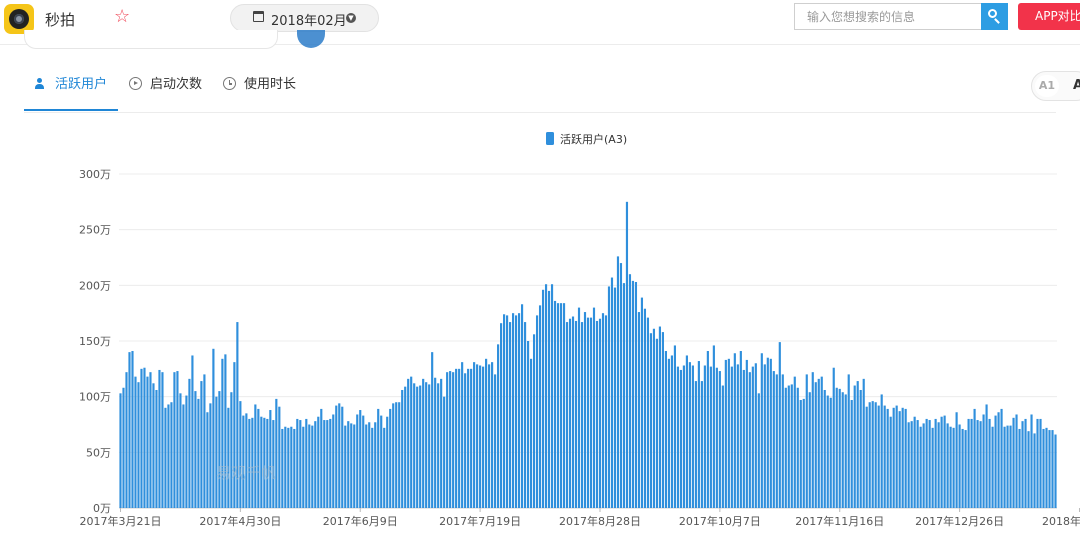 The width and height of the screenshot is (1080, 534). What do you see at coordinates (165, 87) in the screenshot?
I see `tab-launches: 启动次数` at bounding box center [165, 87].